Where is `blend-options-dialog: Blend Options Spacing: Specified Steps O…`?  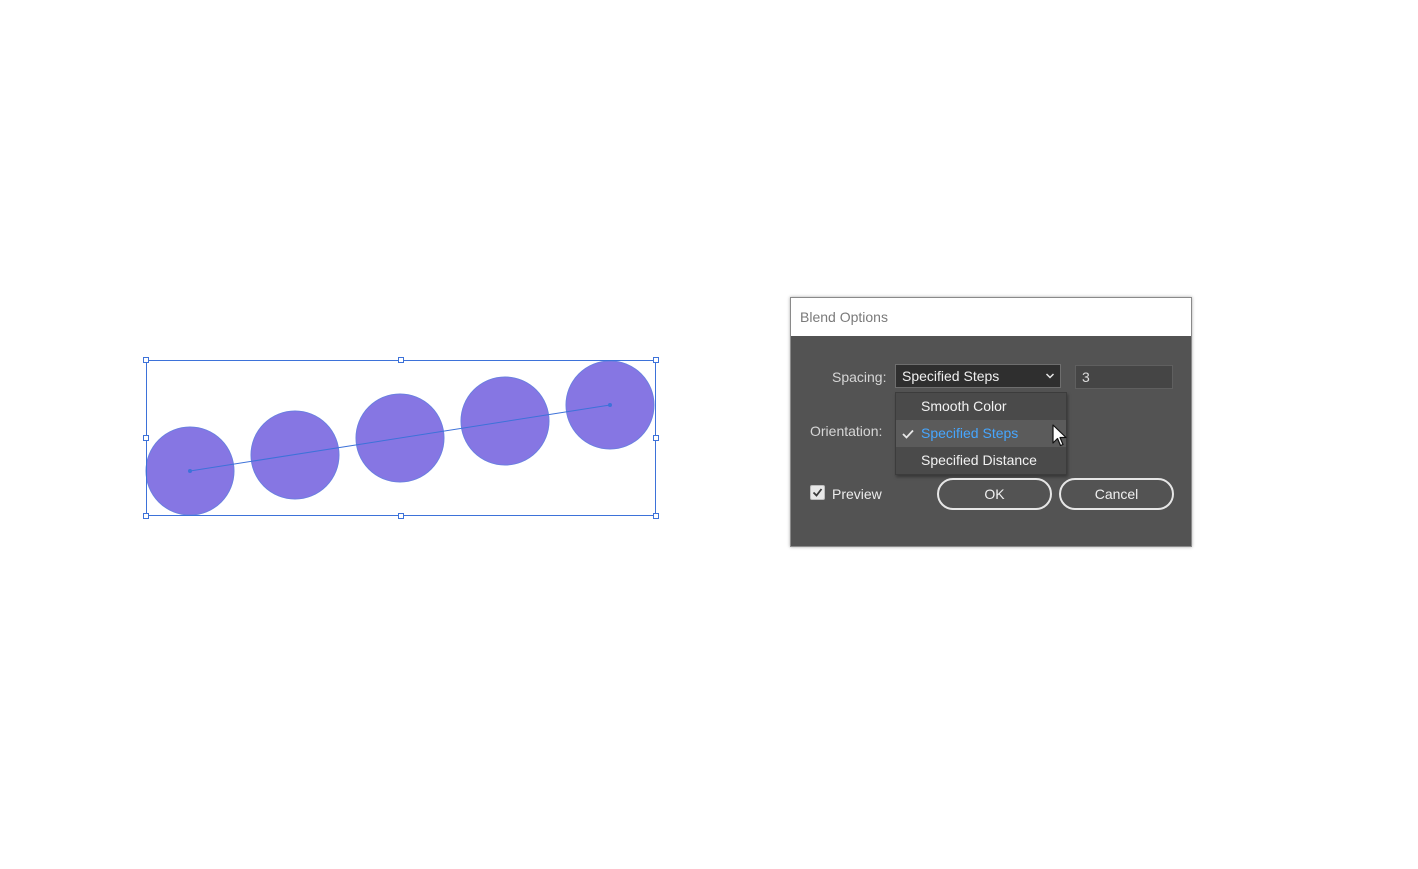
blend-options-dialog: Blend Options Spacing: Specified Steps O… is located at coordinates (991, 422).